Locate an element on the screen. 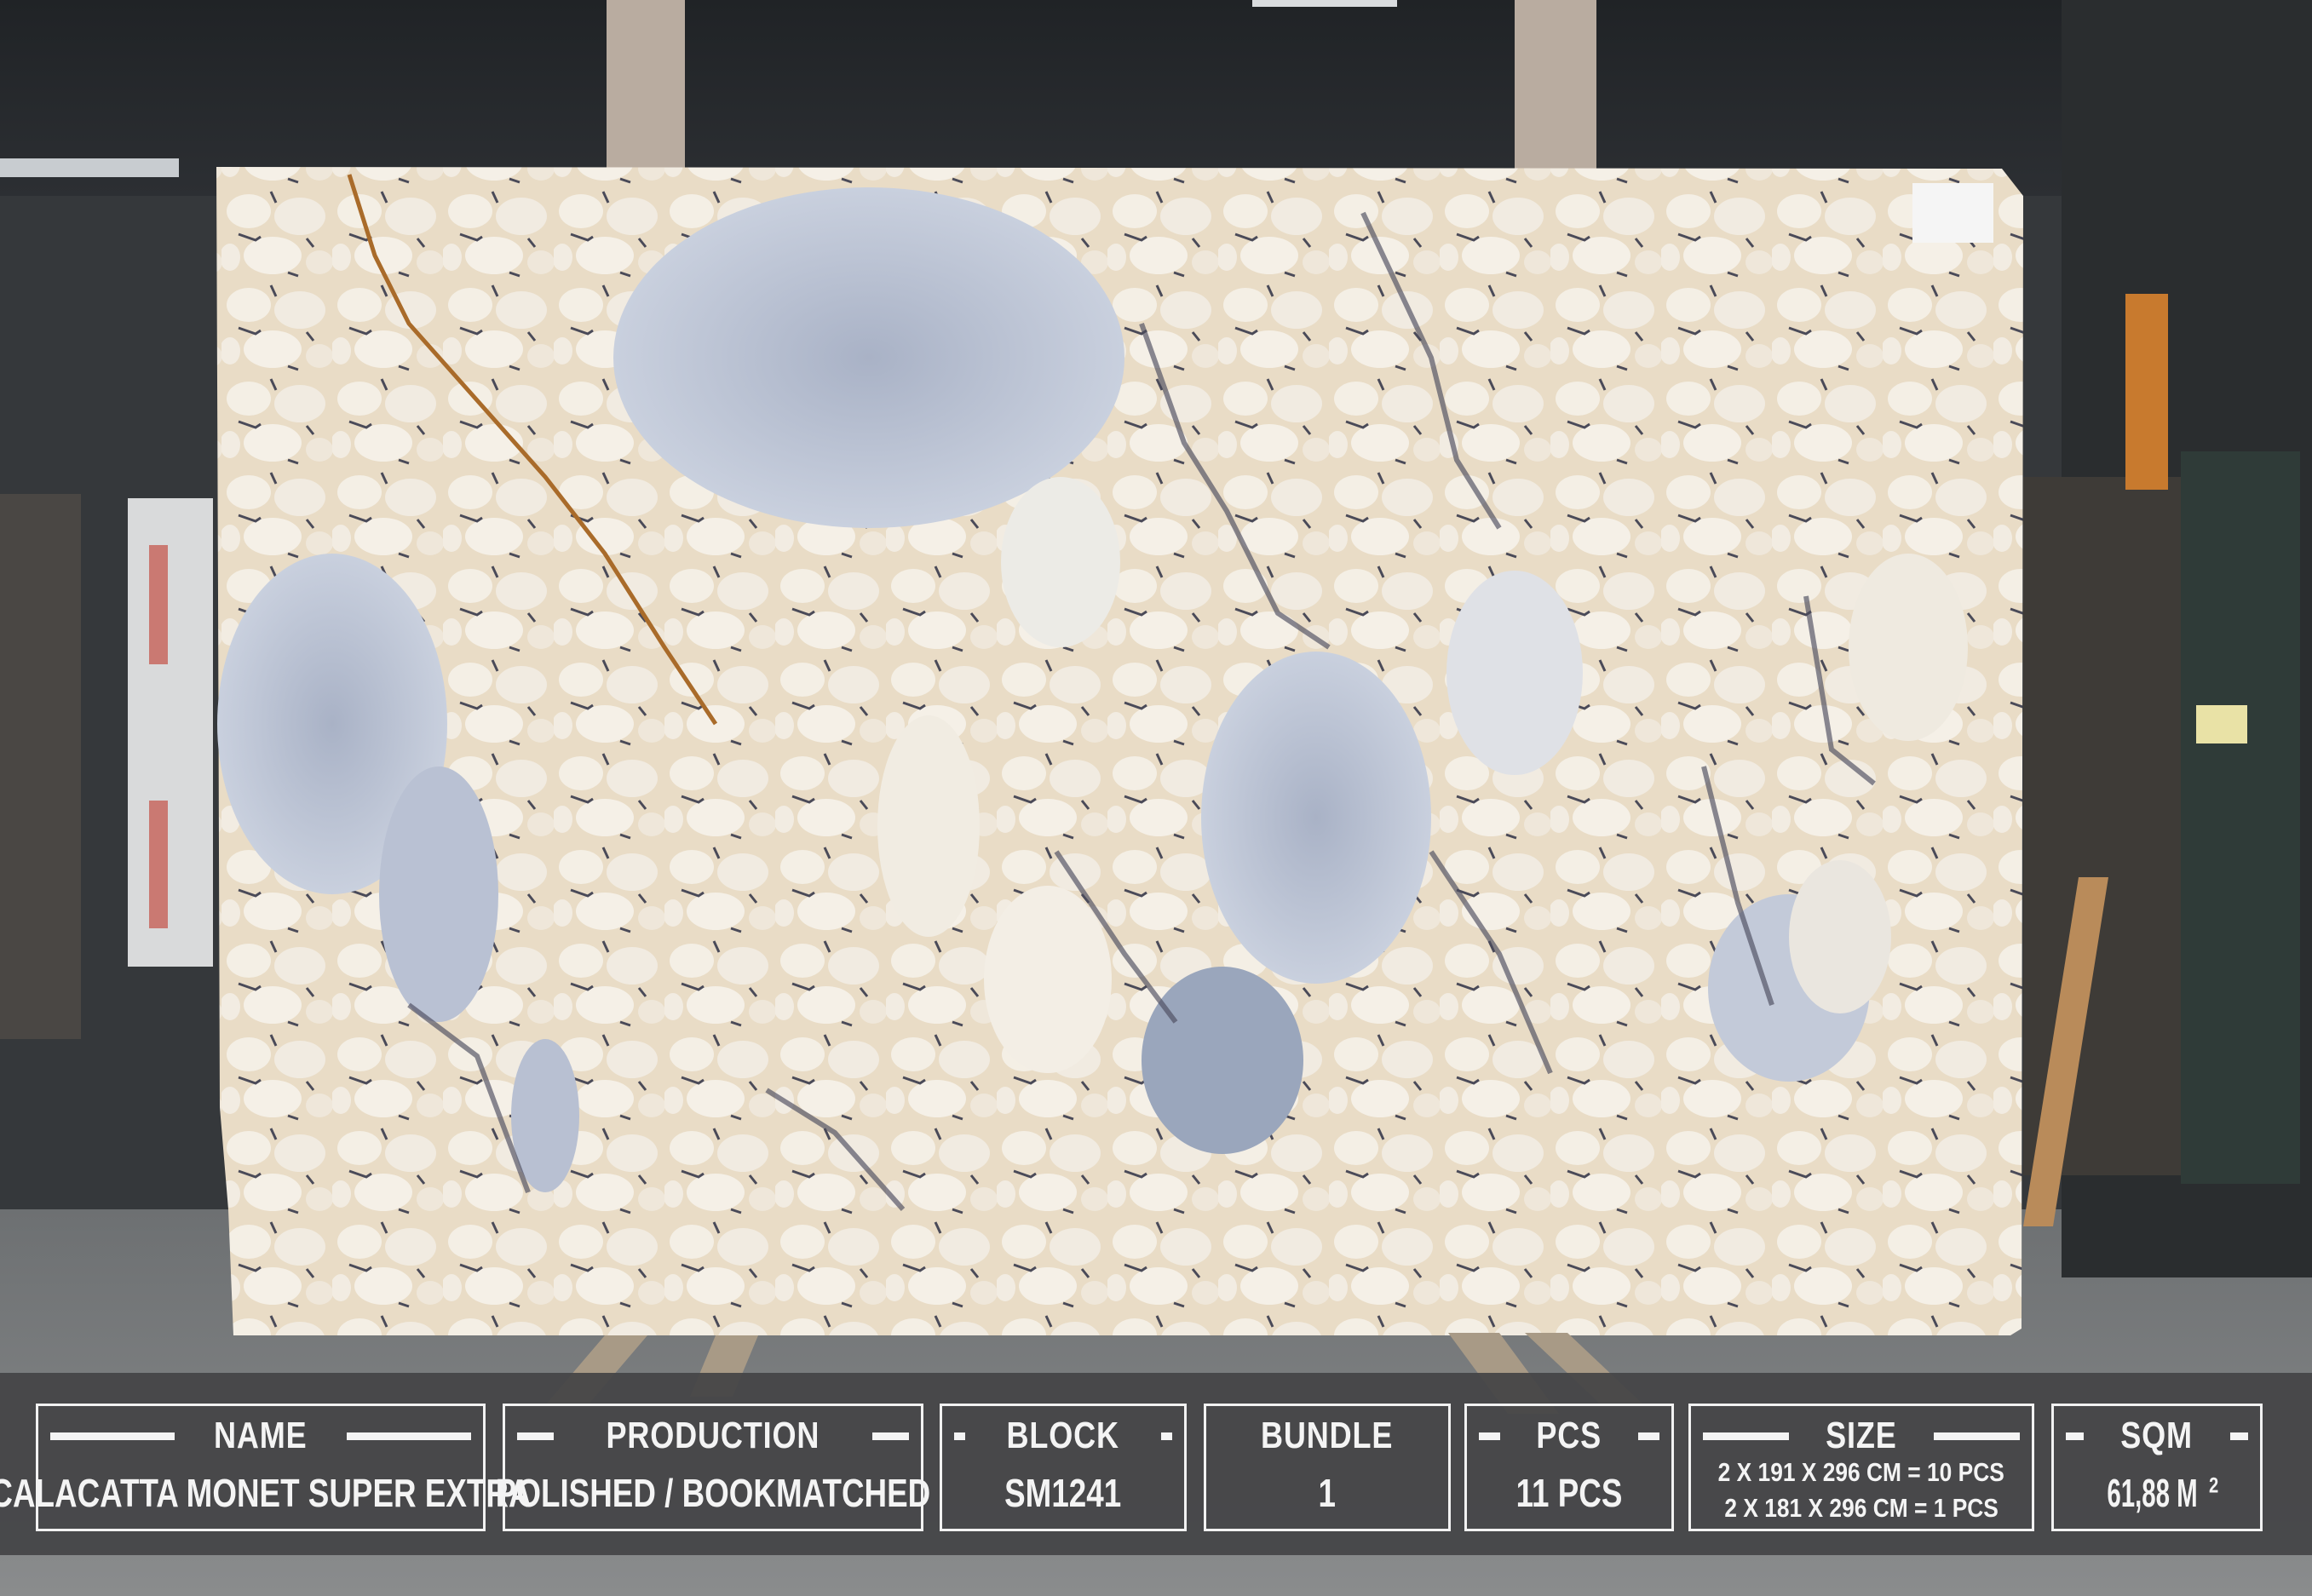 The height and width of the screenshot is (1596, 2312). block-label: BLOCK is located at coordinates (1063, 1435).